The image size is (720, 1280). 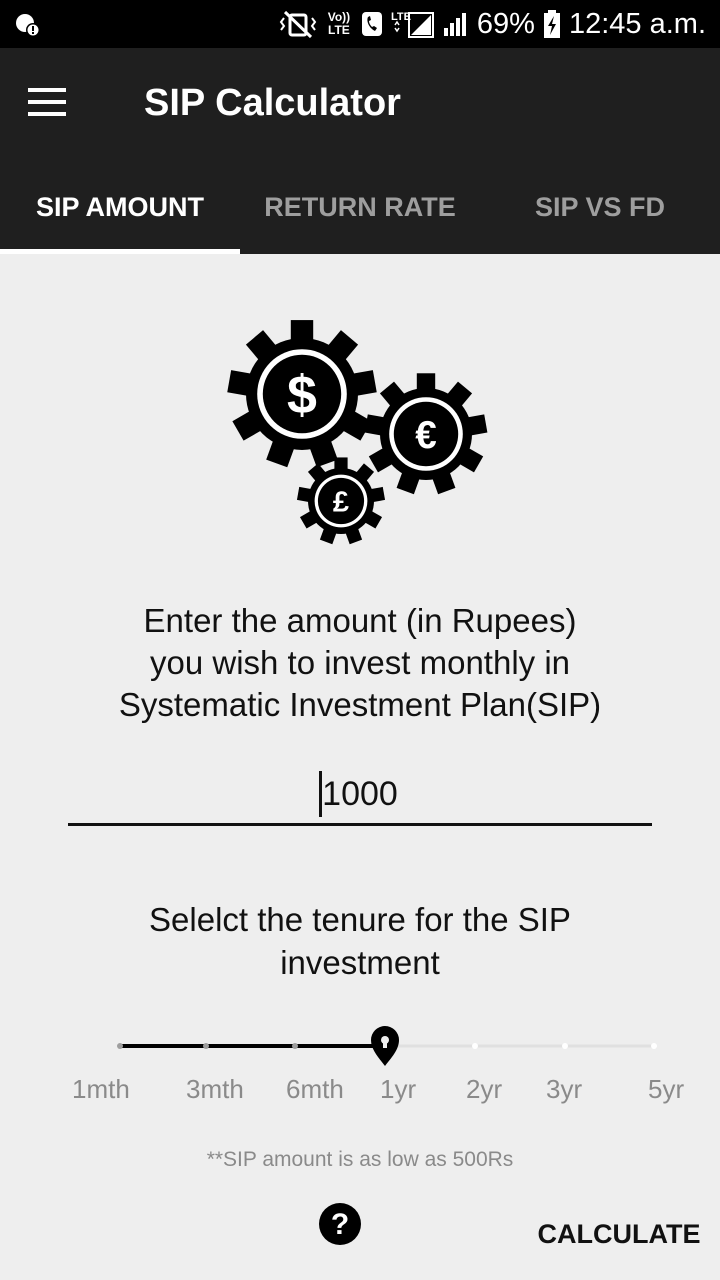 I want to click on calculate-button: CALCULATE, so click(x=619, y=1234).